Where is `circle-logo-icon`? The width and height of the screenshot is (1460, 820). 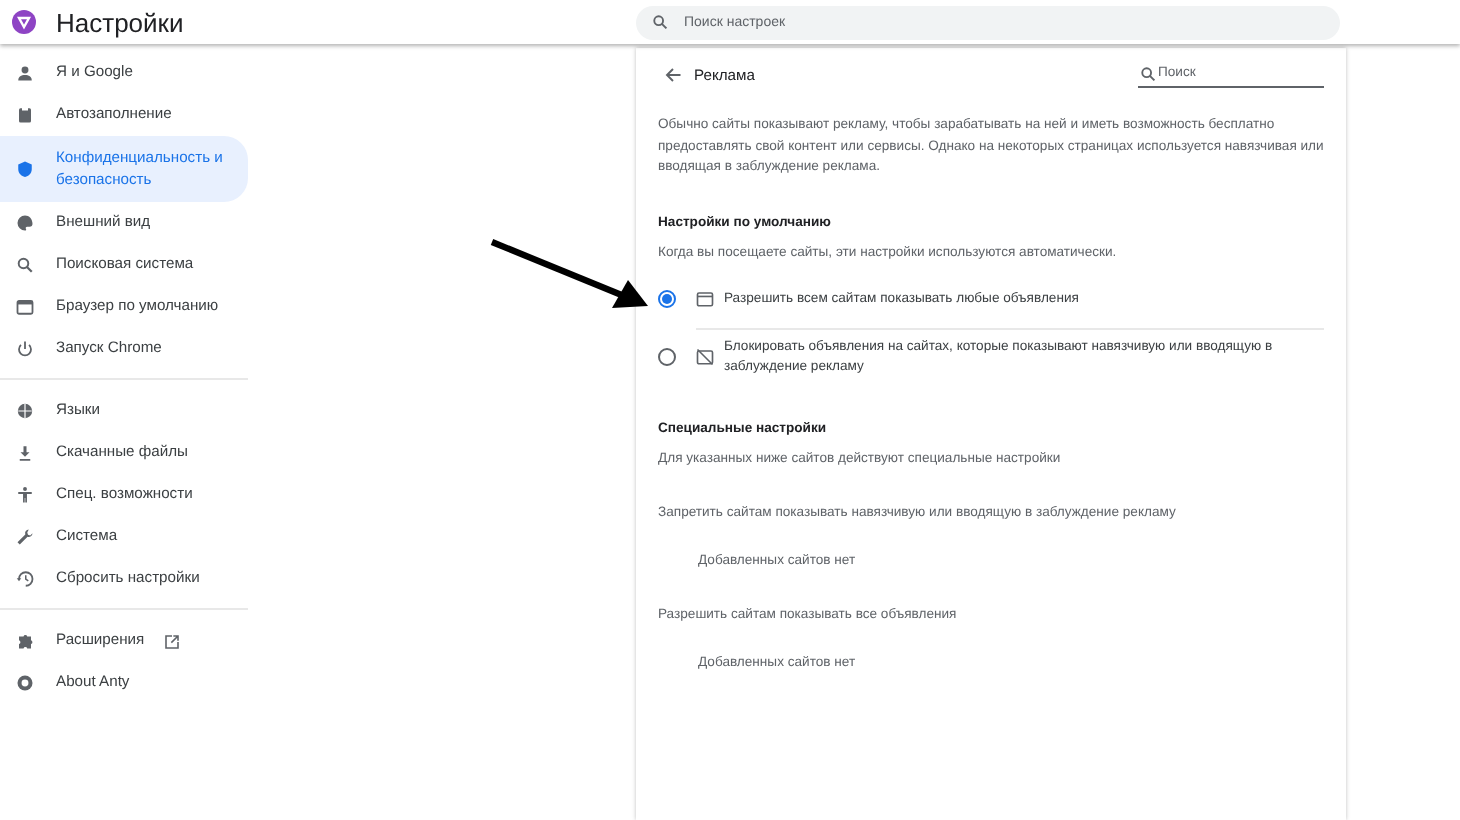
circle-logo-icon is located at coordinates (25, 683).